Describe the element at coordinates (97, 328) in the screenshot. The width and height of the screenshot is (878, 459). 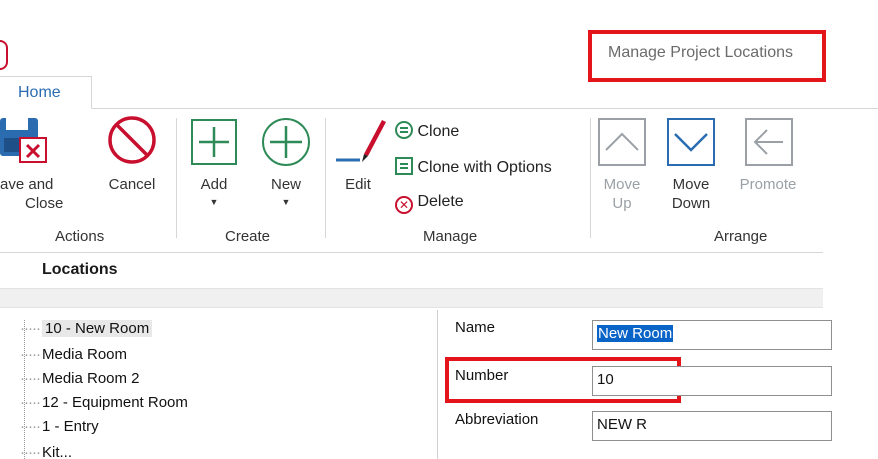
I see `tree-item-label: 10 - New Room` at that location.